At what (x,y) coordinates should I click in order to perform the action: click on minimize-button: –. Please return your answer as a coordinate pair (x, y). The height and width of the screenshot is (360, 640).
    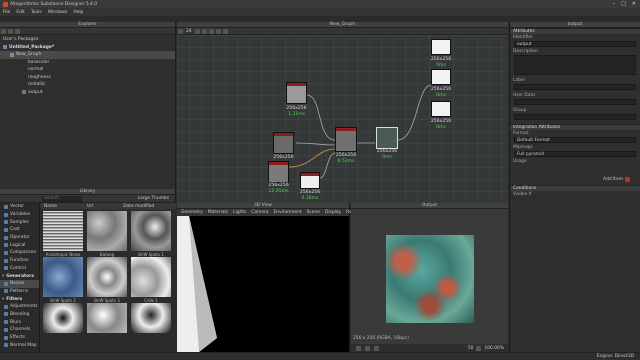
    Looking at the image, I should click on (614, 4).